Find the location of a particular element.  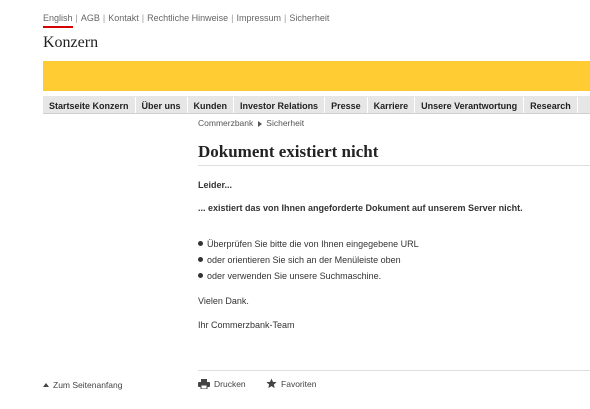

breadcrumb-item-commerzbank: Commerzbank is located at coordinates (225, 123).